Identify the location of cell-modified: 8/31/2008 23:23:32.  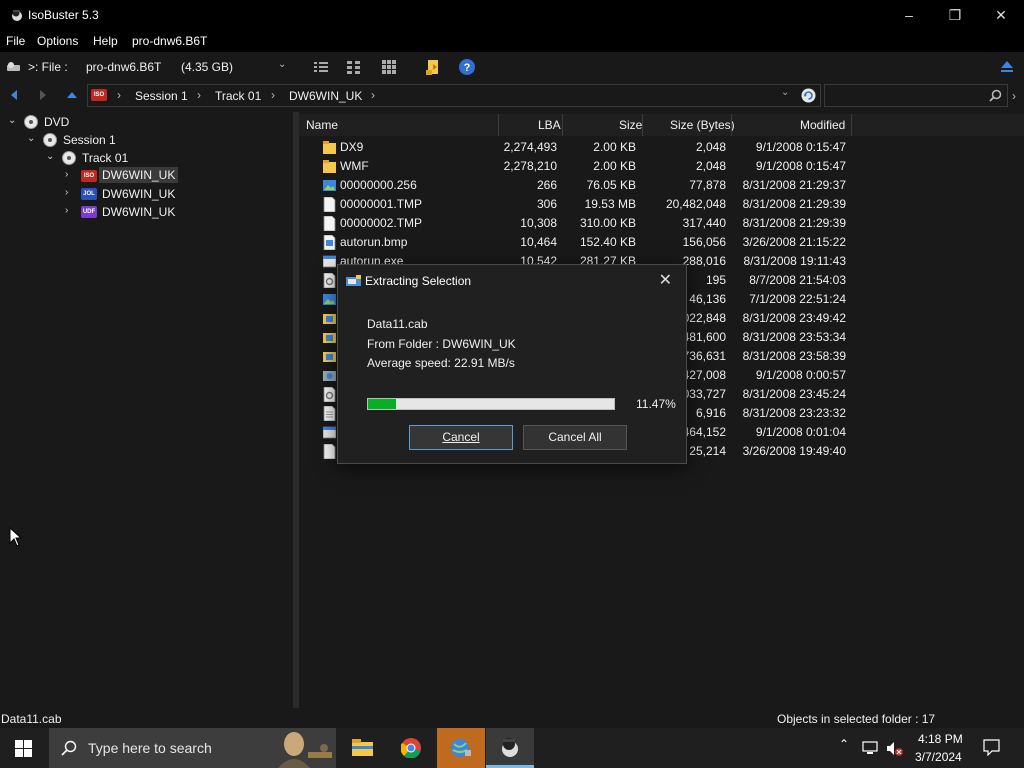
(794, 413).